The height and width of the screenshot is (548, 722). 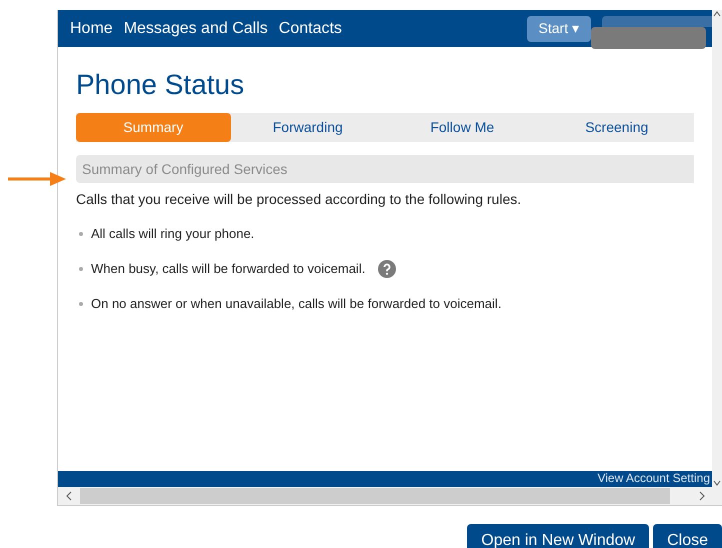 What do you see at coordinates (558, 536) in the screenshot?
I see `dialog-button: Open in New Window` at bounding box center [558, 536].